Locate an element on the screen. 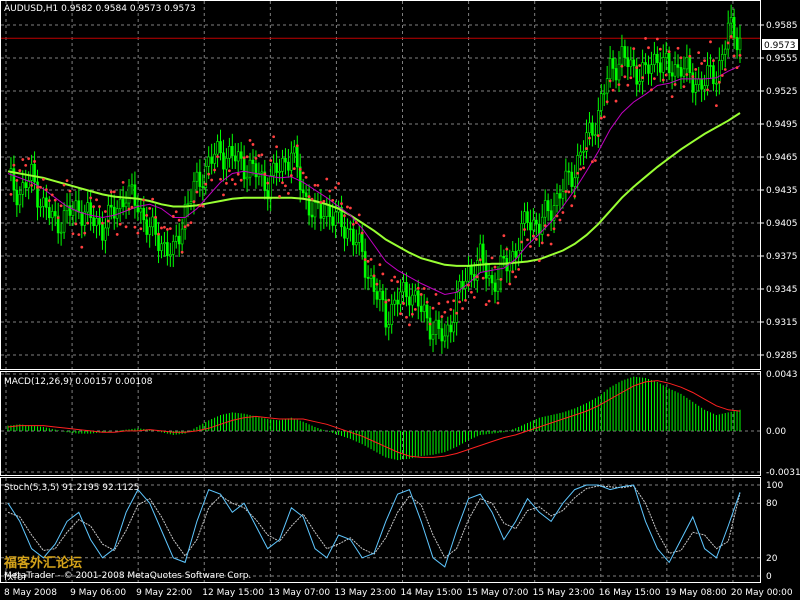 The width and height of the screenshot is (800, 600). x-tick-label: 15 May 07:00 is located at coordinates (498, 593).